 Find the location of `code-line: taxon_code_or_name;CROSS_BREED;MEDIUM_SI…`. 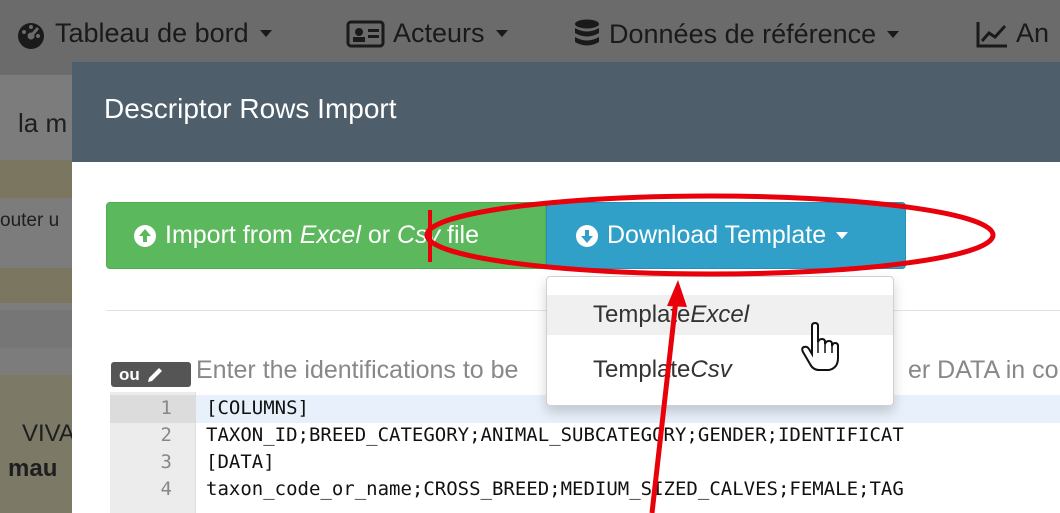

code-line: taxon_code_or_name;CROSS_BREED;MEDIUM_SI… is located at coordinates (555, 489).